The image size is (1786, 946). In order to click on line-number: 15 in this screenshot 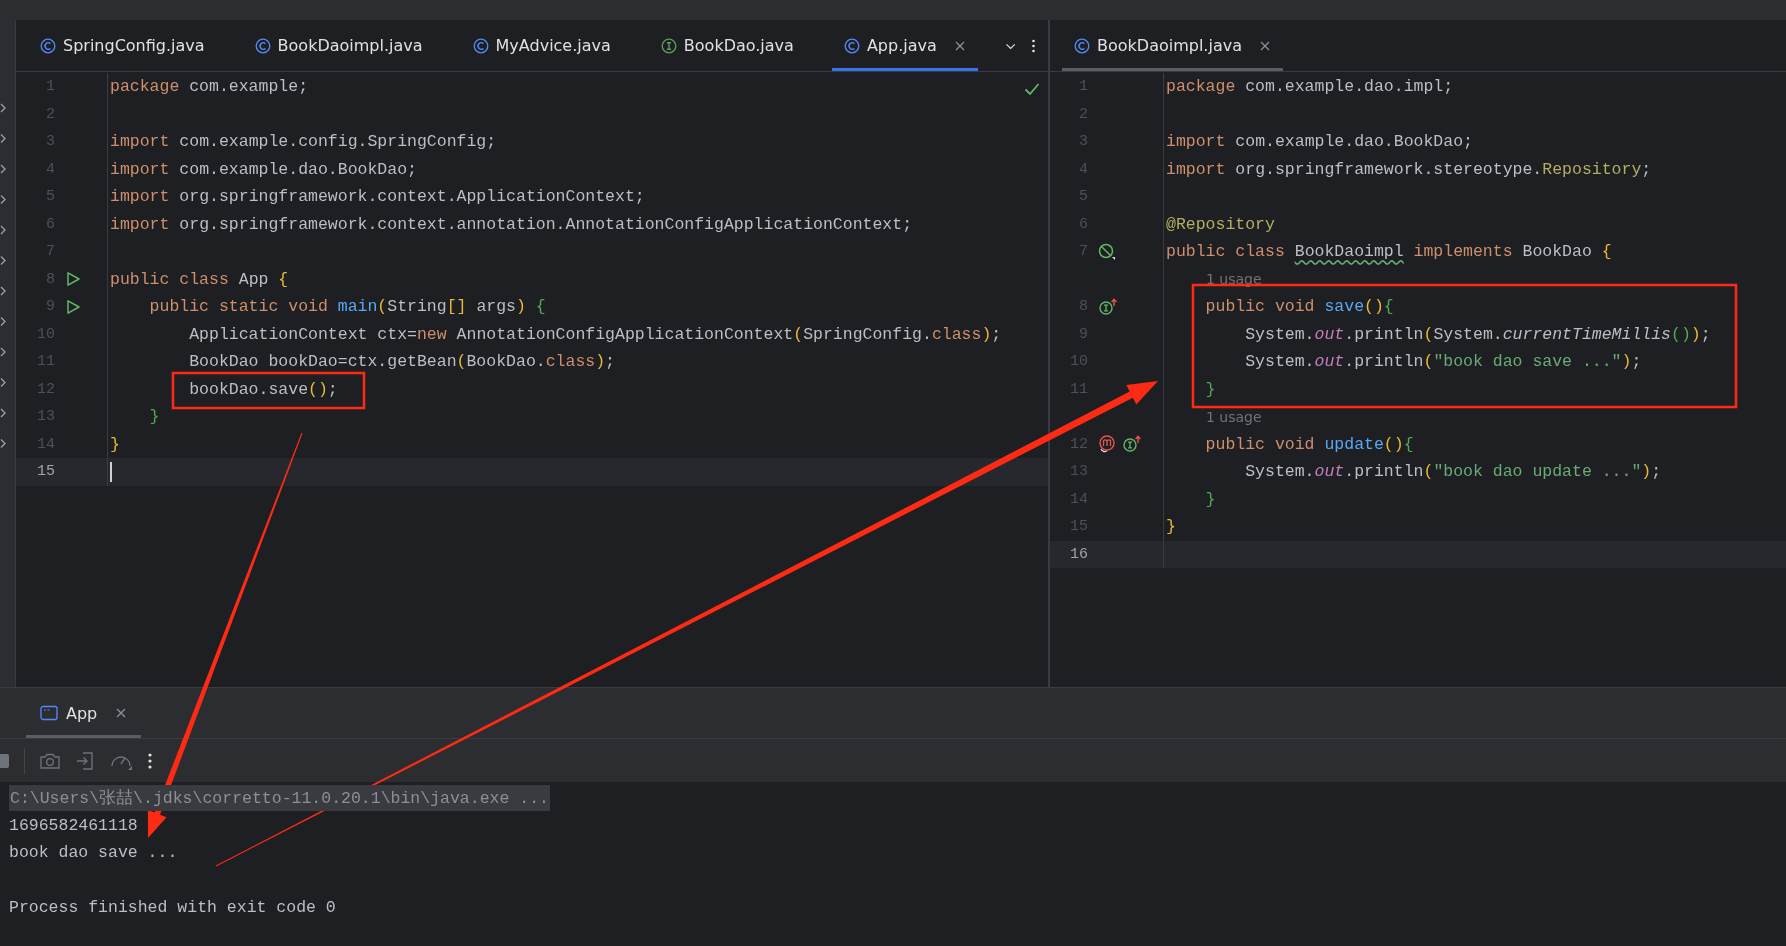, I will do `click(45, 472)`.